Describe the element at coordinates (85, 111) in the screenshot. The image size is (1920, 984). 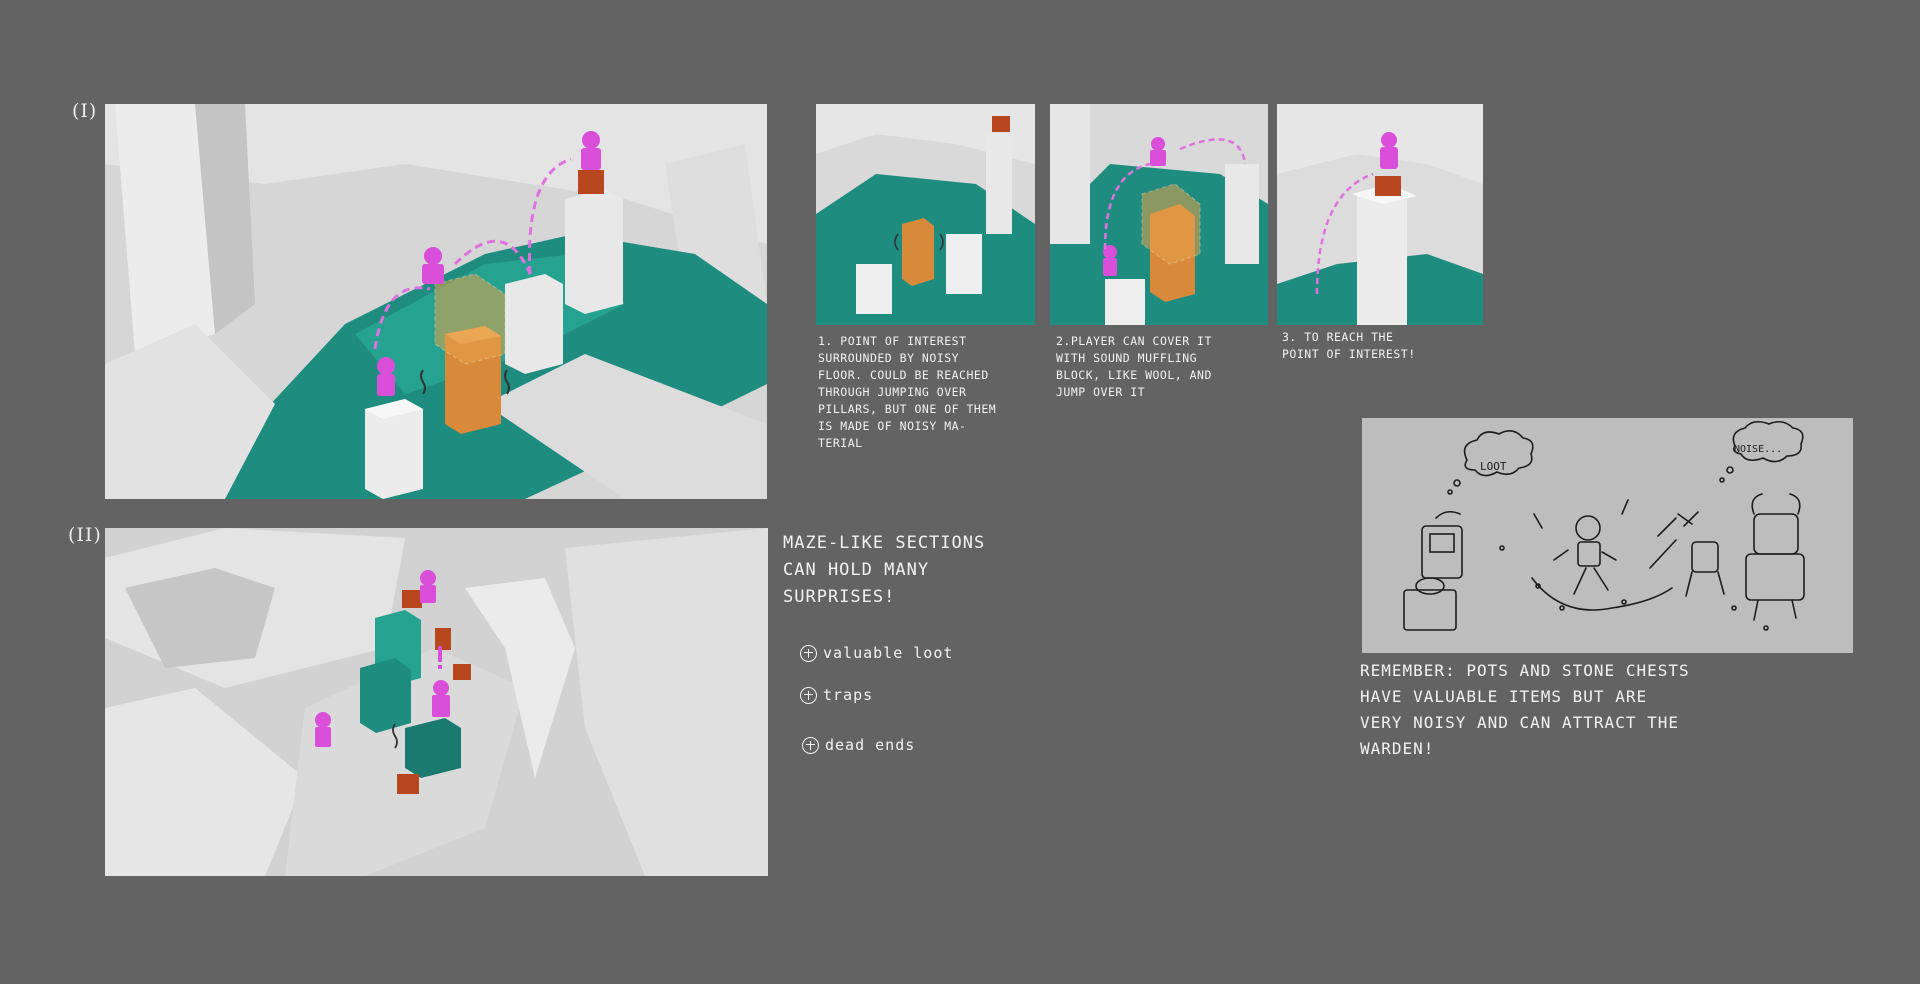
I see `section-label-one: (I)` at that location.